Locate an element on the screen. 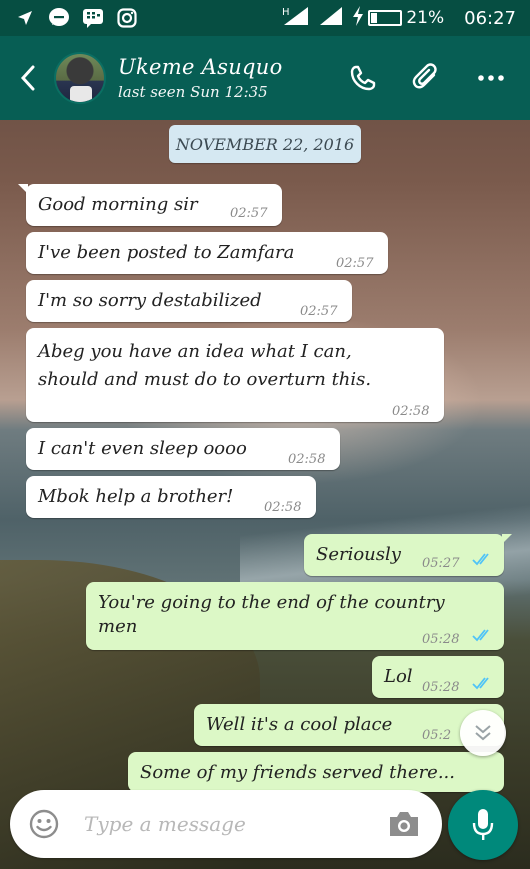  more-options-button is located at coordinates (491, 78).